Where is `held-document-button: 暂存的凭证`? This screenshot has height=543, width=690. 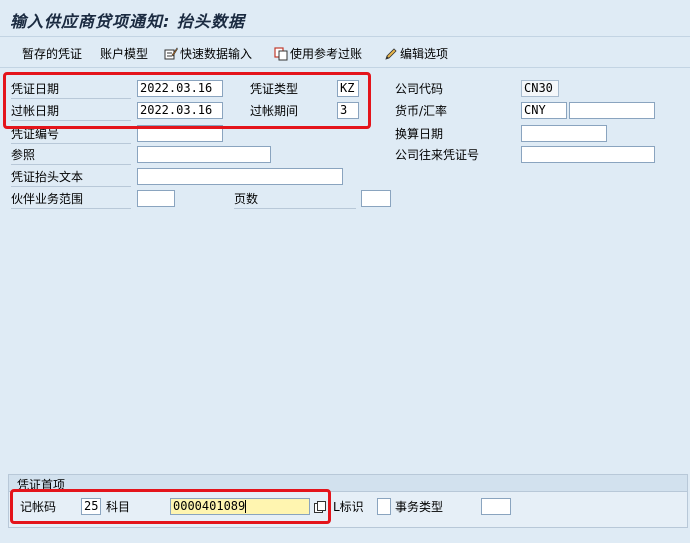 held-document-button: 暂存的凭证 is located at coordinates (52, 53).